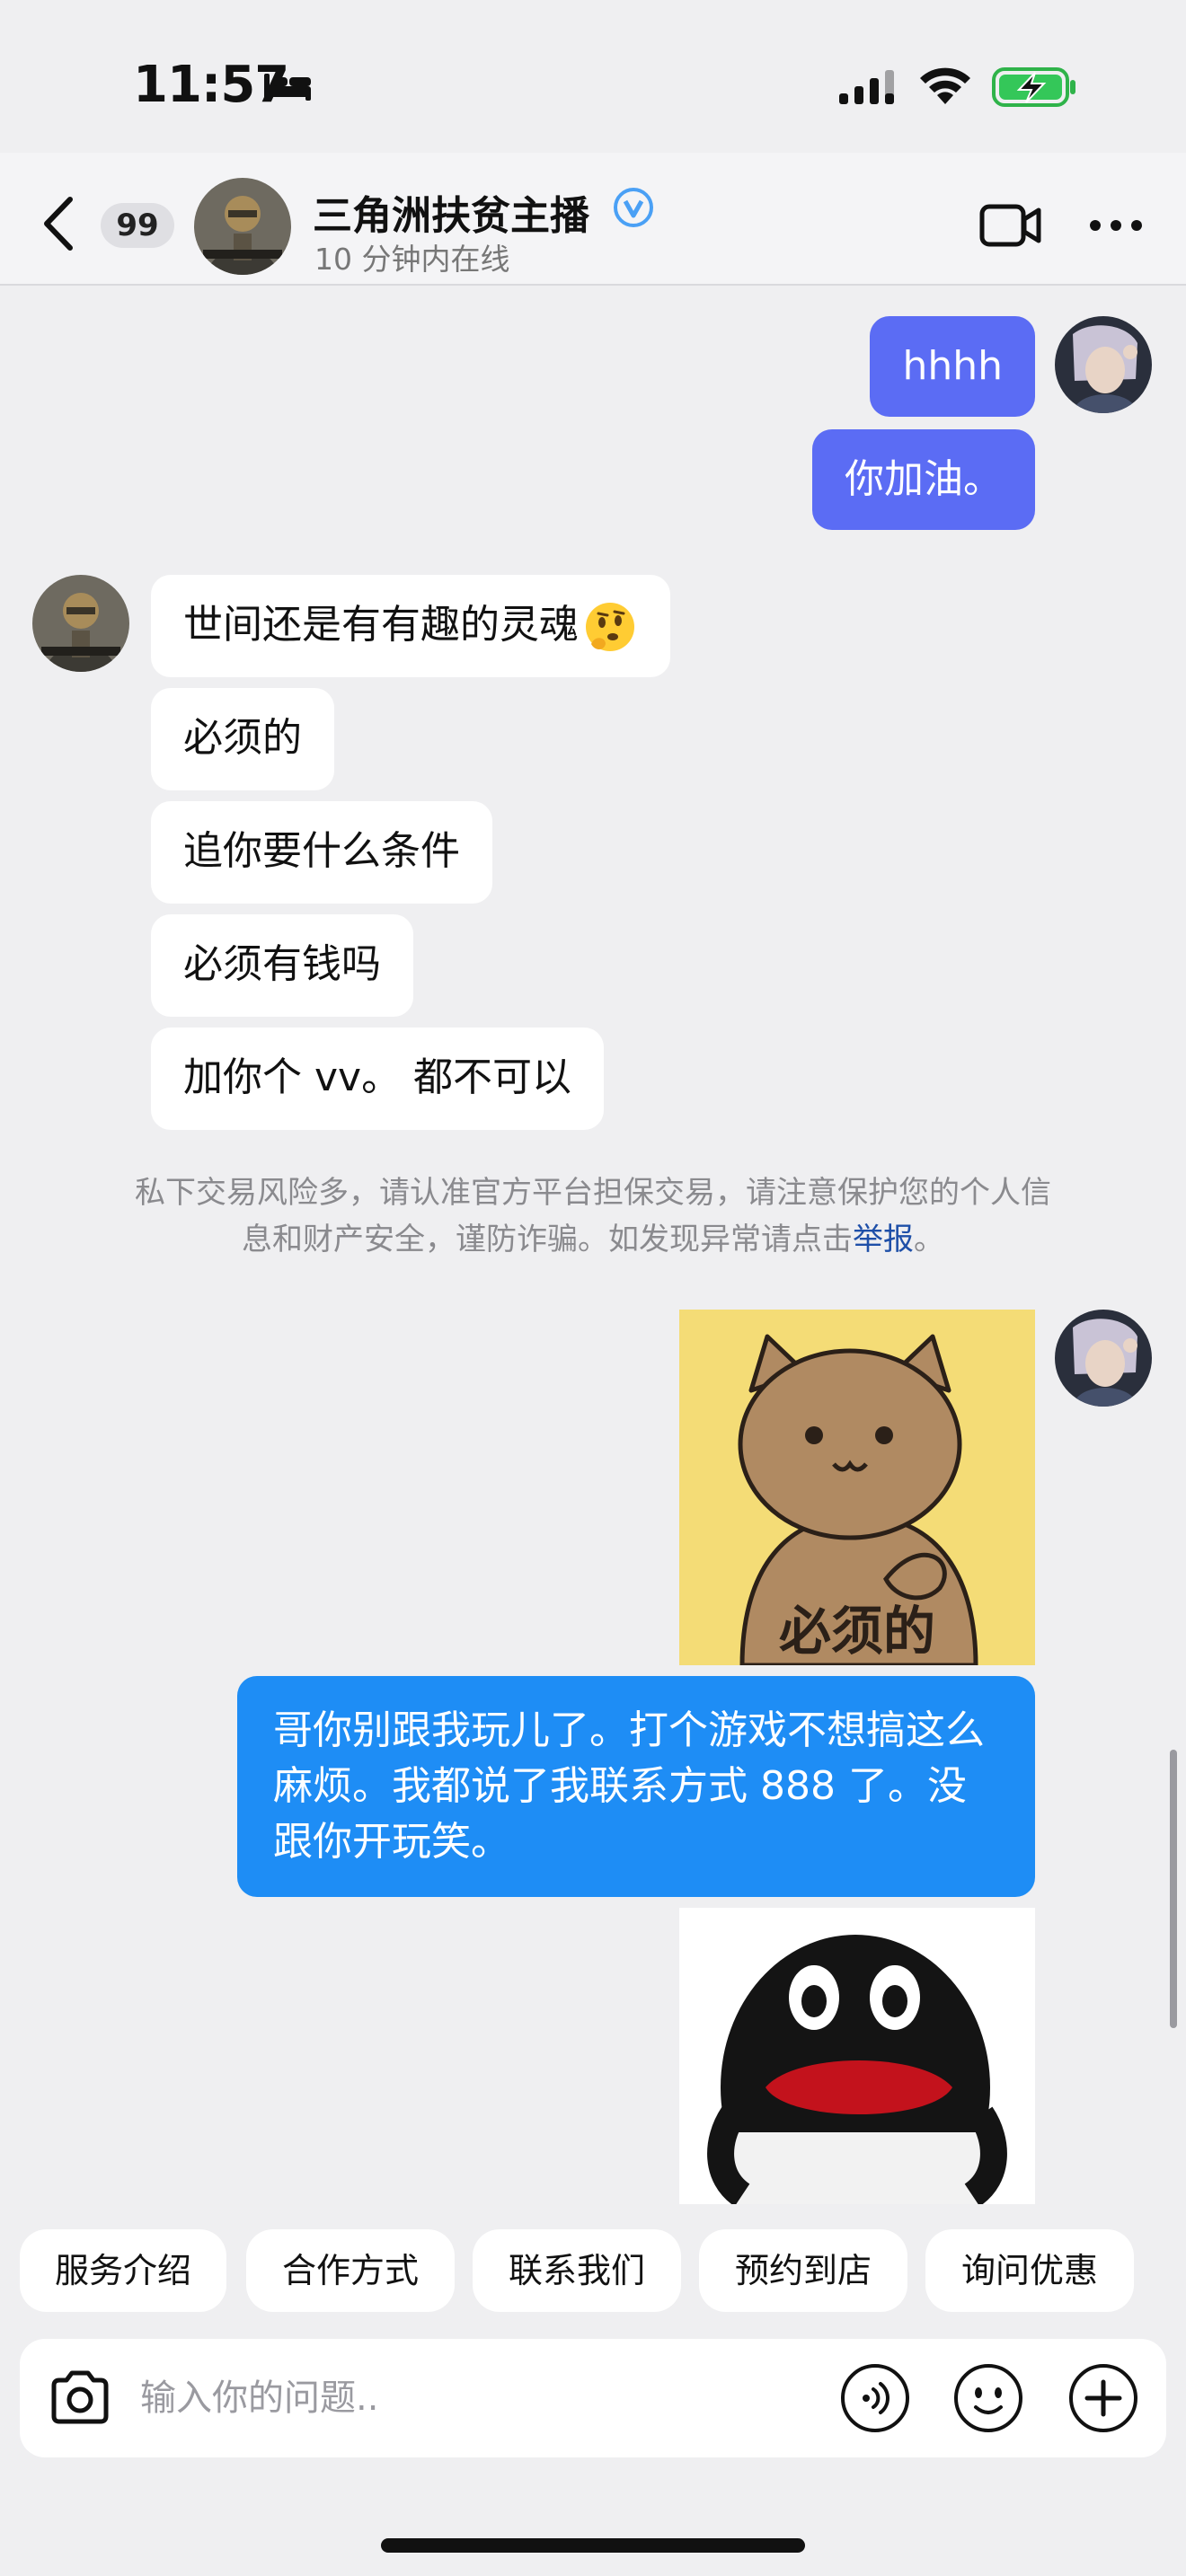 The height and width of the screenshot is (2576, 1186). What do you see at coordinates (137, 225) in the screenshot?
I see `unread-count-badge: 99` at bounding box center [137, 225].